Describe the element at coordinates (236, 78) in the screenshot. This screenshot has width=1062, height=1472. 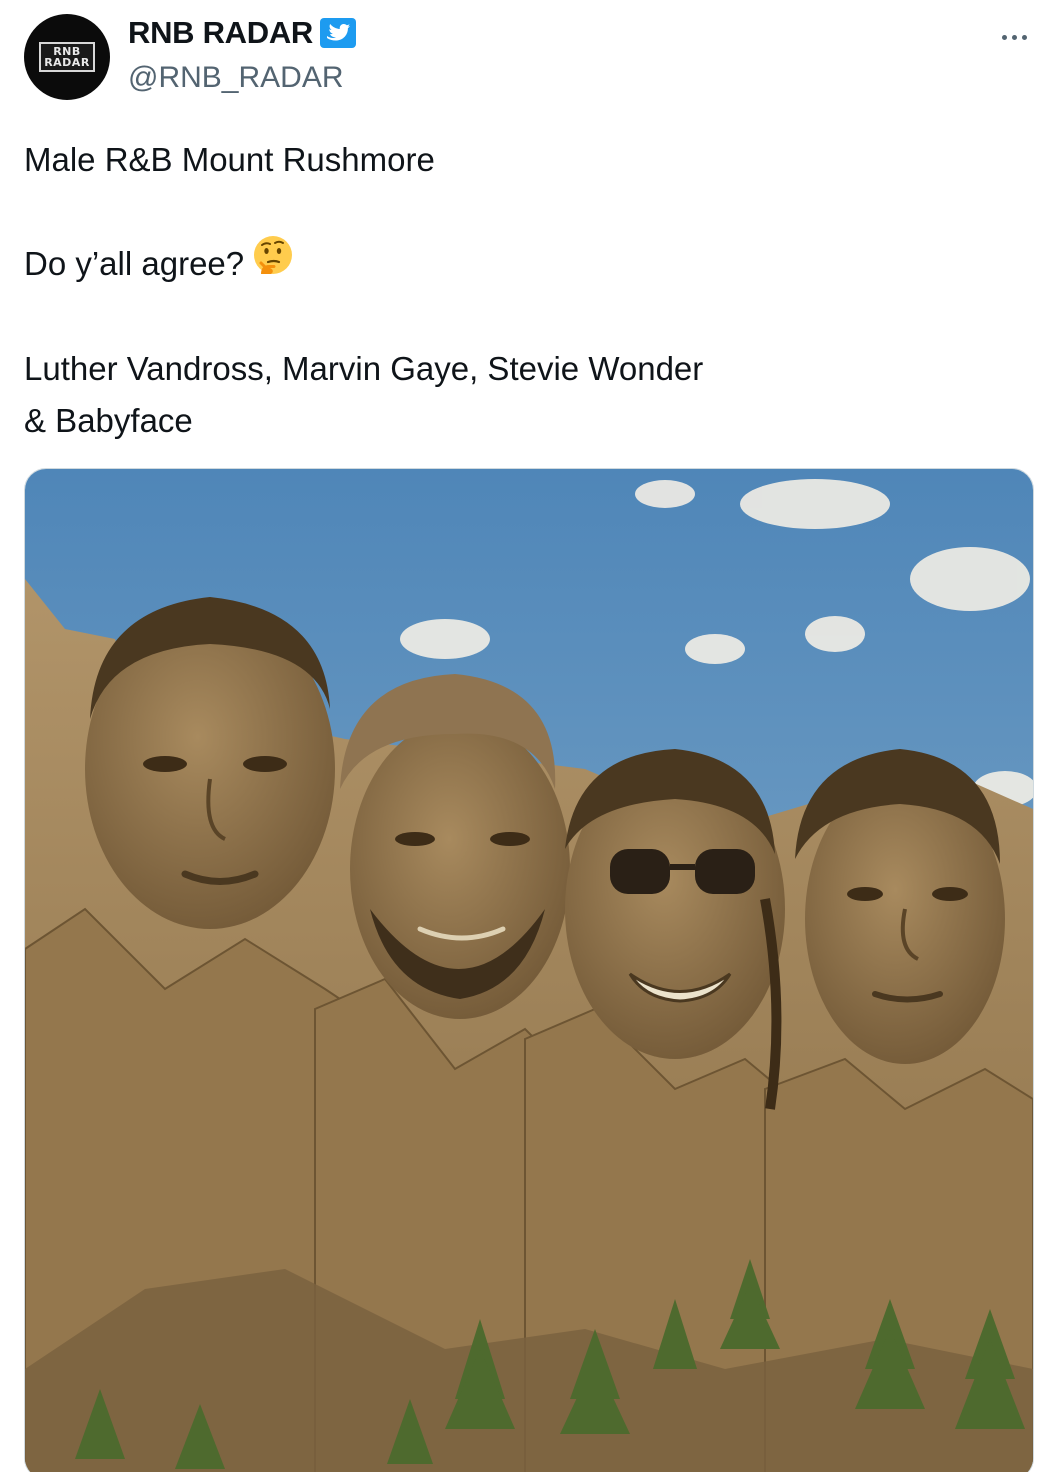
I see `author-handle: @RNB_RADAR` at that location.